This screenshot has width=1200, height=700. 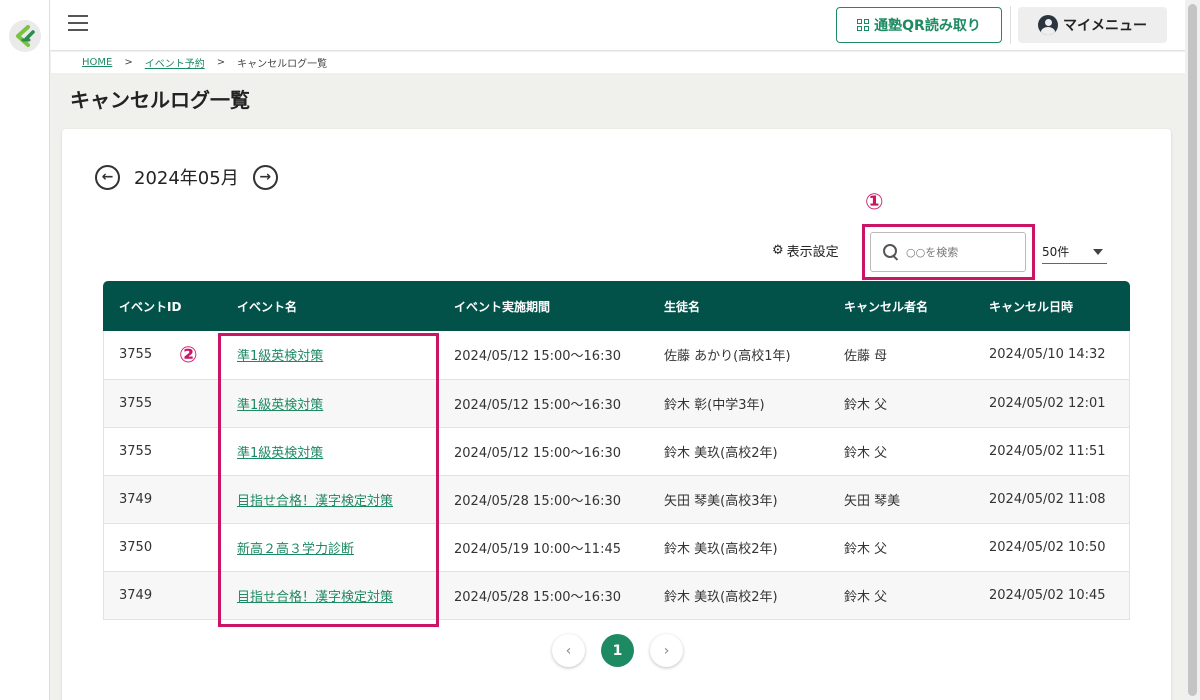 I want to click on next-page-chevron-icon: ›, so click(x=666, y=650).